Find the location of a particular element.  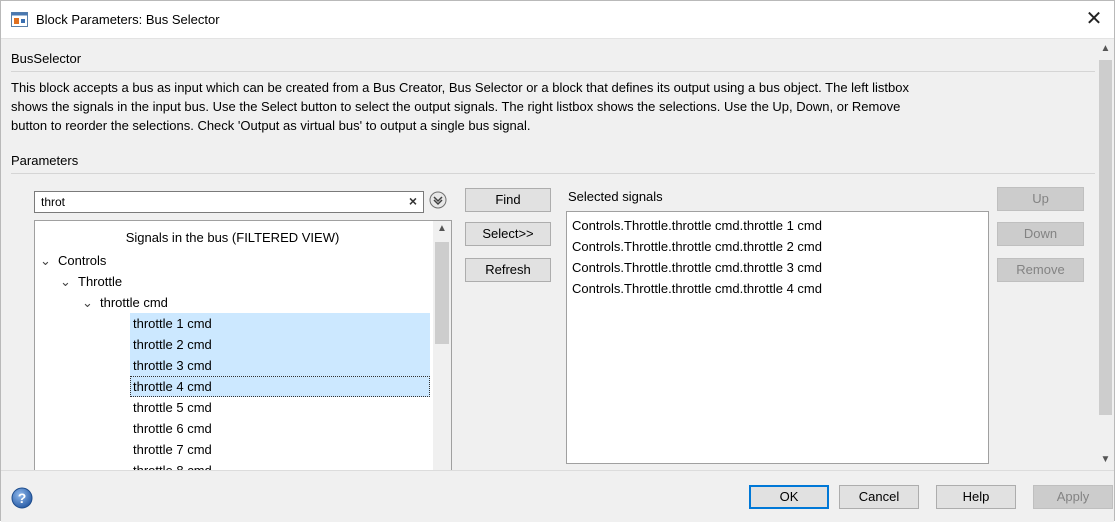

tree-leaf-throttle-8-cmd: throttle 8 cmd is located at coordinates (280, 465).